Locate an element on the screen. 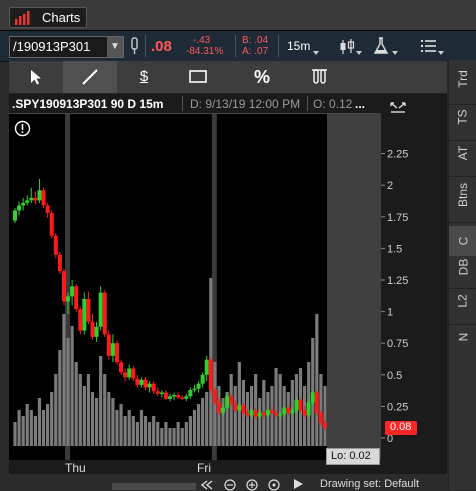 The height and width of the screenshot is (491, 476). link-icon is located at coordinates (135, 46).